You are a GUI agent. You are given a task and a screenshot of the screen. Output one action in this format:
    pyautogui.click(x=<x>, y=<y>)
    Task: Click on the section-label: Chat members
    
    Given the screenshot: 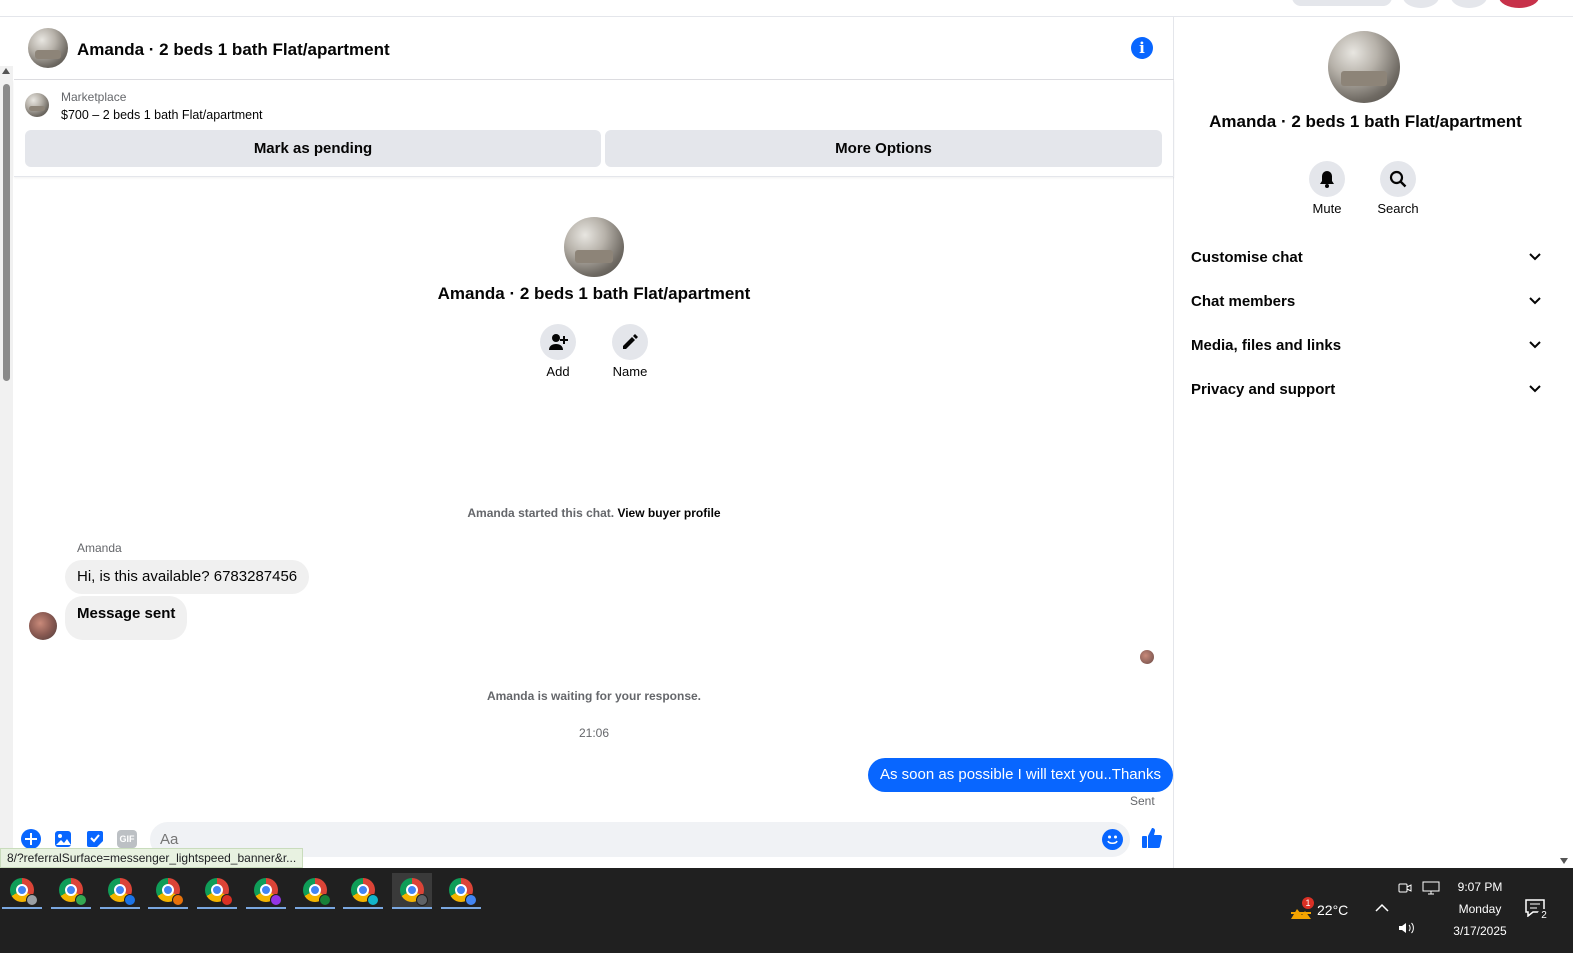 What is the action you would take?
    pyautogui.click(x=1243, y=301)
    